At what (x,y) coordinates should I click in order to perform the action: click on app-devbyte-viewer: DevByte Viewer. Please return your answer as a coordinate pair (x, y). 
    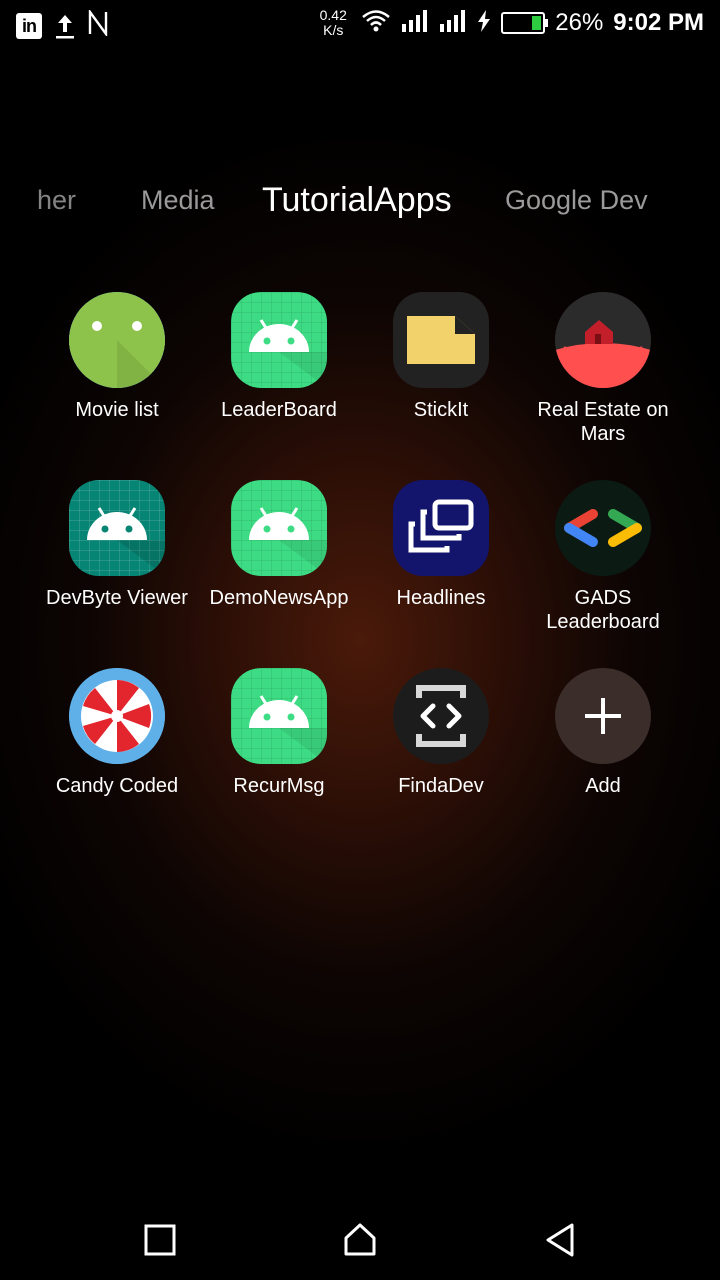
    Looking at the image, I should click on (117, 560).